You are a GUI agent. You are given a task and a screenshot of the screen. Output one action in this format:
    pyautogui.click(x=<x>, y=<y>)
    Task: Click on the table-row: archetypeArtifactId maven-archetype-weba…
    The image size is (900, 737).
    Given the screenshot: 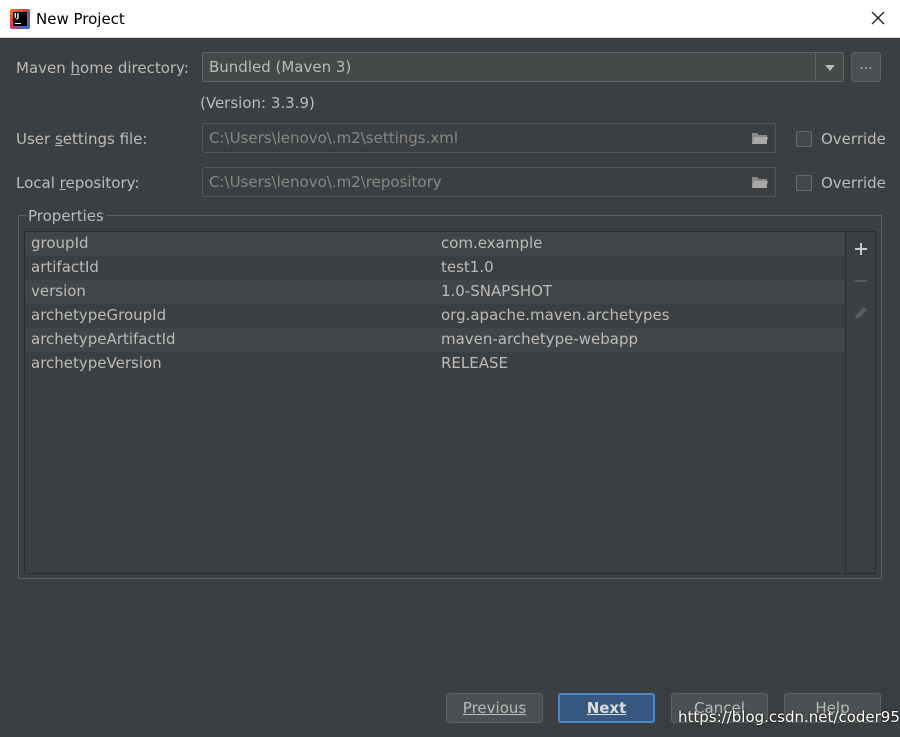 What is the action you would take?
    pyautogui.click(x=435, y=340)
    